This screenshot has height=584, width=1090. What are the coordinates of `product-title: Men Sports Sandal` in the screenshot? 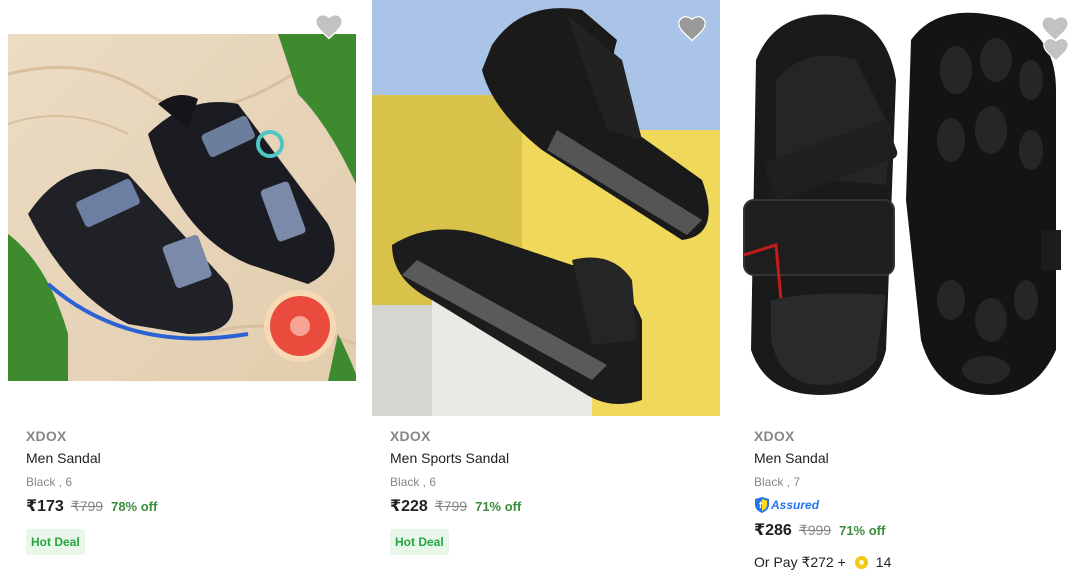 It's located at (555, 458).